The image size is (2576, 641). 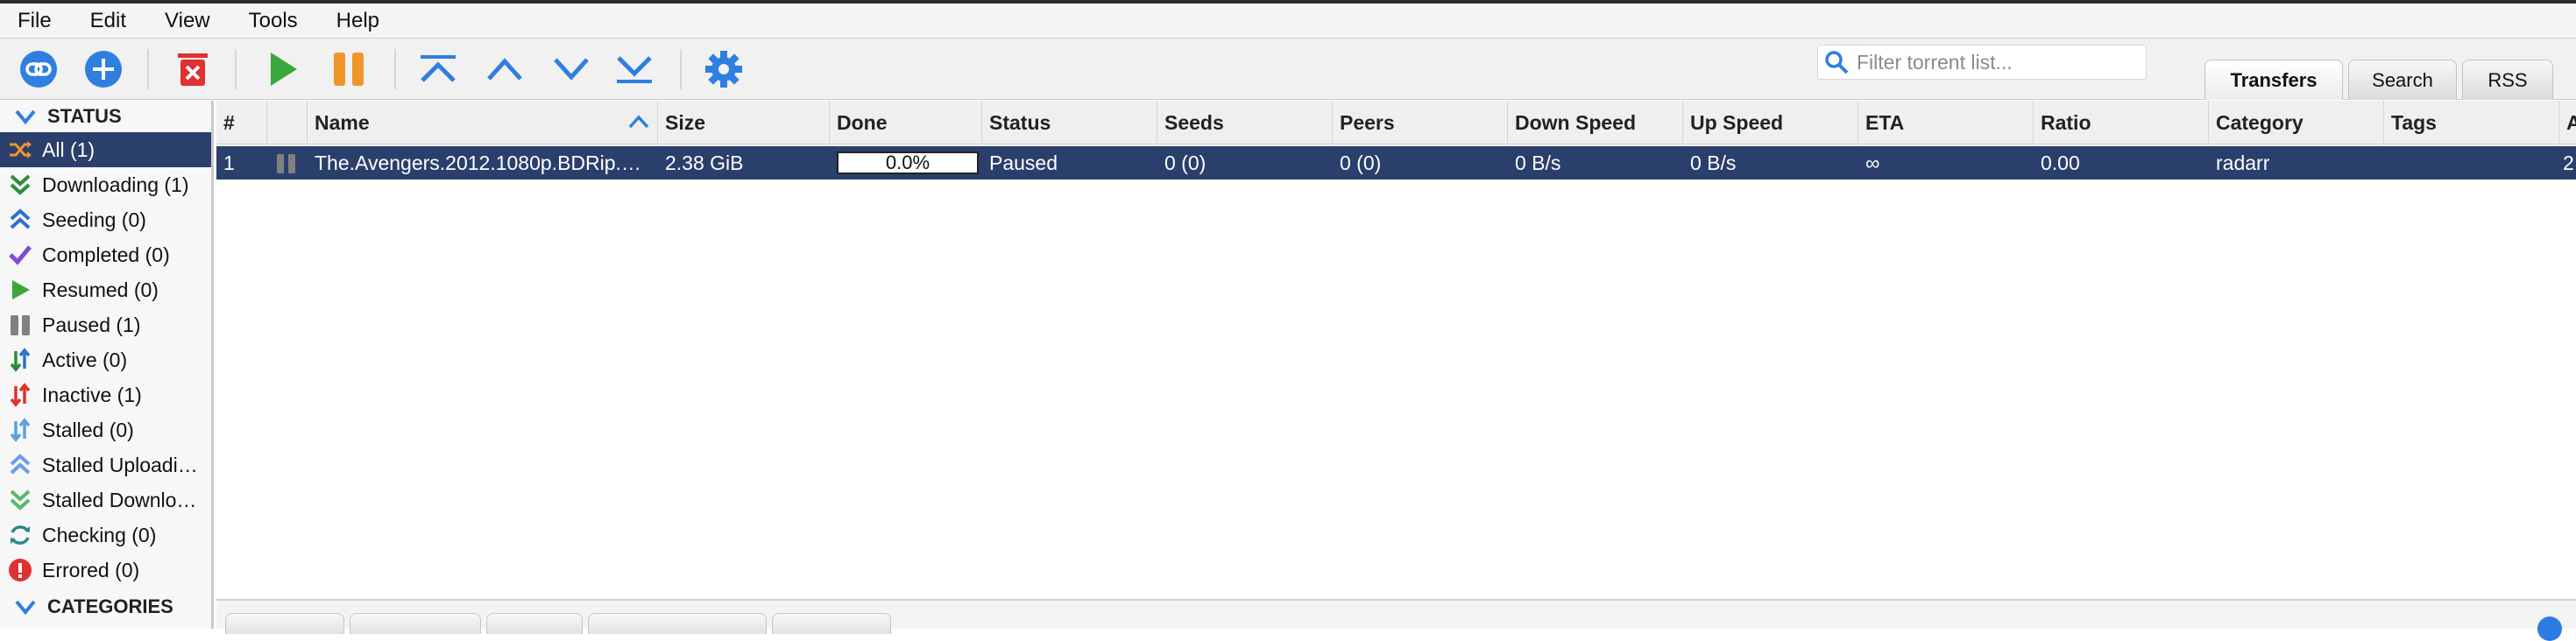 I want to click on cell-peers: 0 (0), so click(x=1361, y=162).